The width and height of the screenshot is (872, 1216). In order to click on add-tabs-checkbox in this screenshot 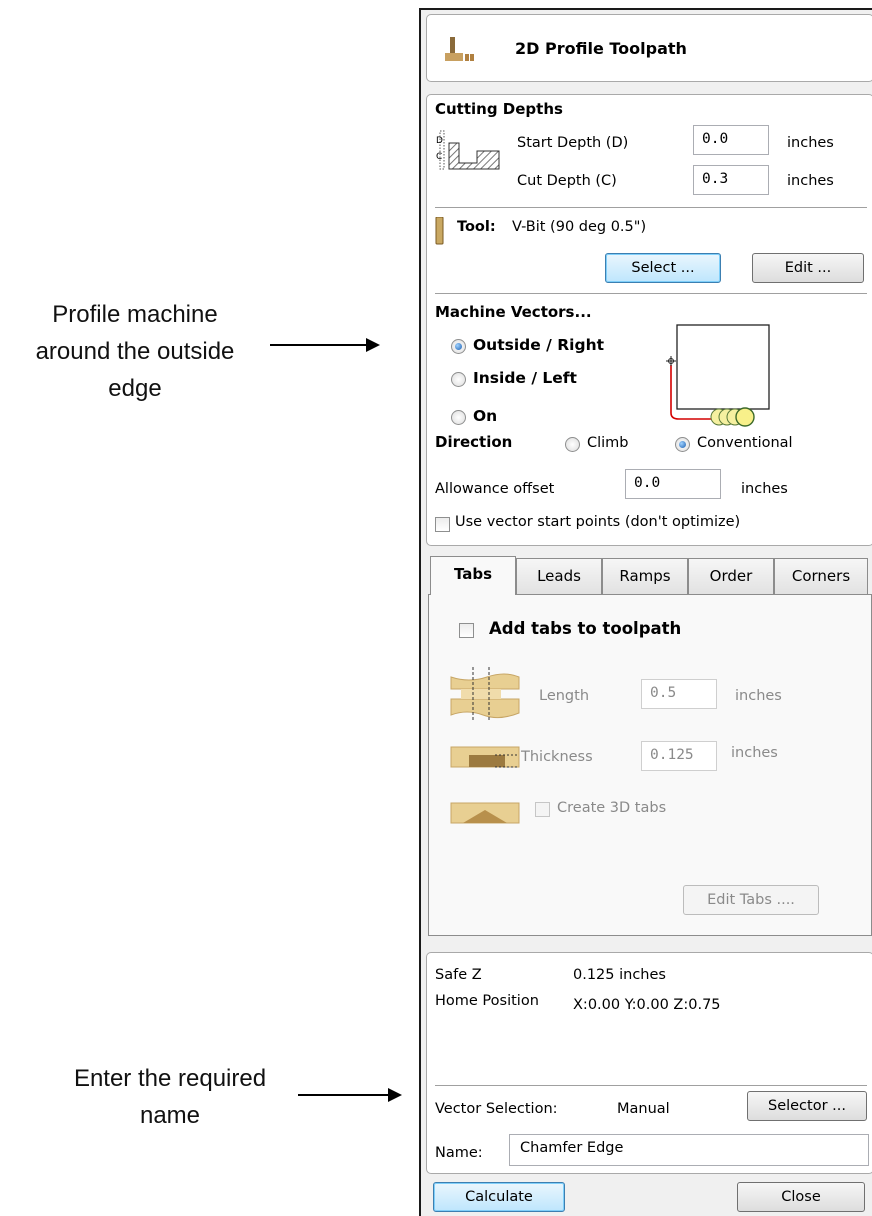, I will do `click(466, 630)`.